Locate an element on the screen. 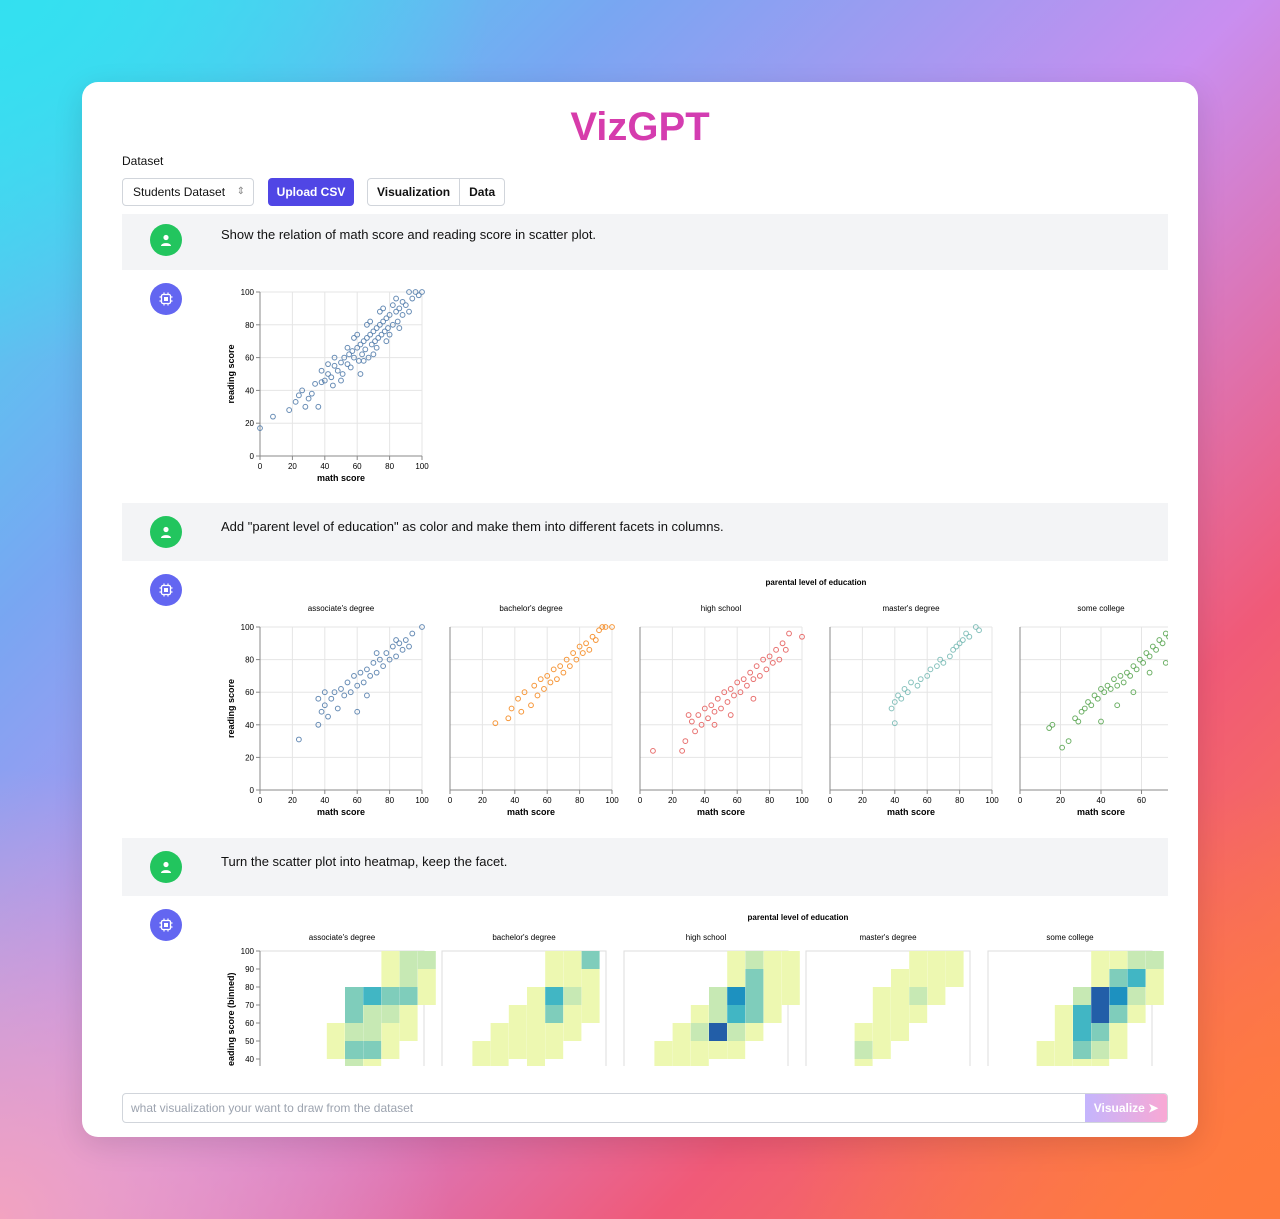 Image resolution: width=1280 pixels, height=1219 pixels. heatmap-panel: master's degree is located at coordinates (888, 999).